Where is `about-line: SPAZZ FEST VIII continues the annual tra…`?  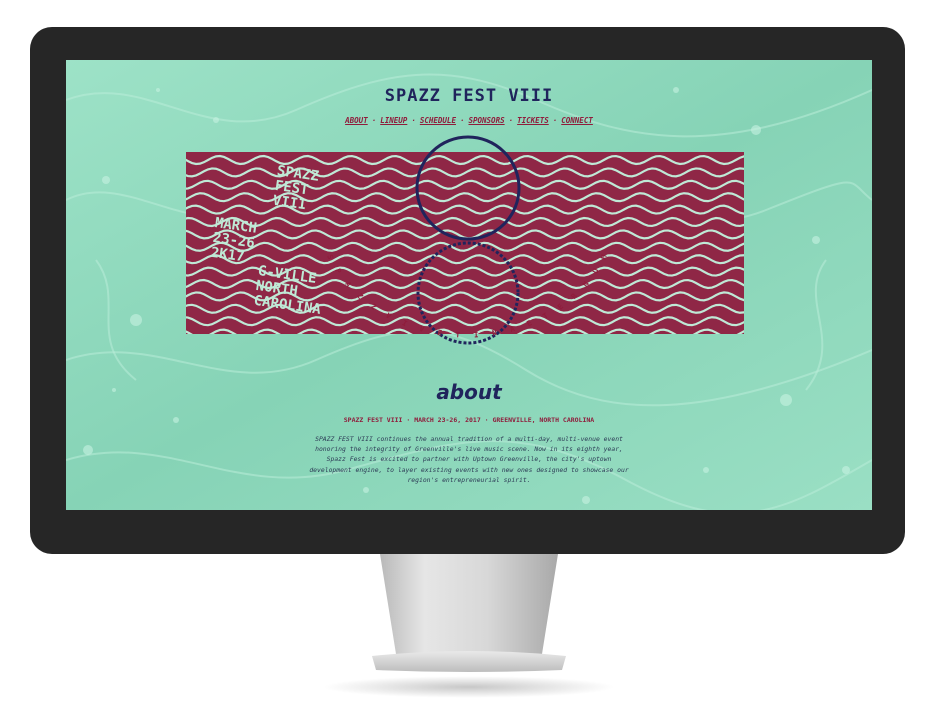 about-line: SPAZZ FEST VIII continues the annual tra… is located at coordinates (469, 439).